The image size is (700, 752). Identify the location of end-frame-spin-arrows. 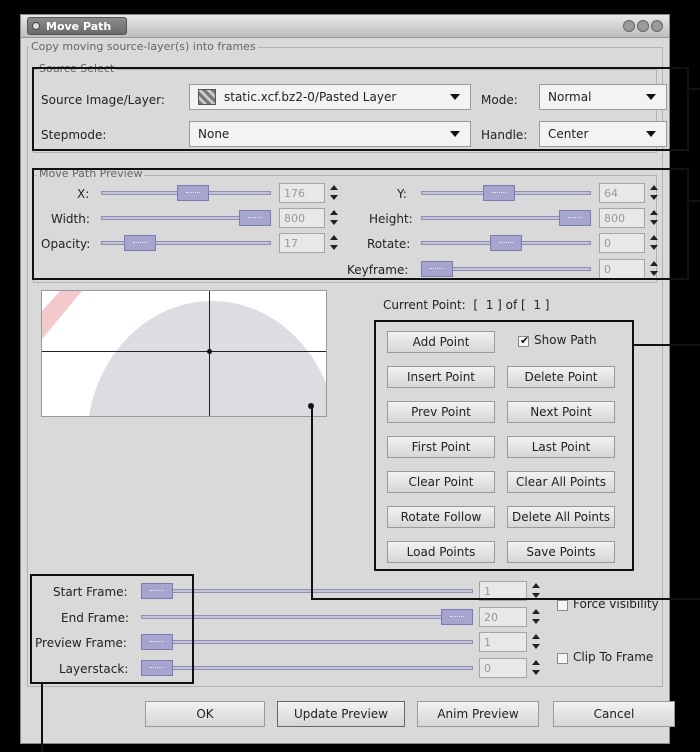
(536, 617).